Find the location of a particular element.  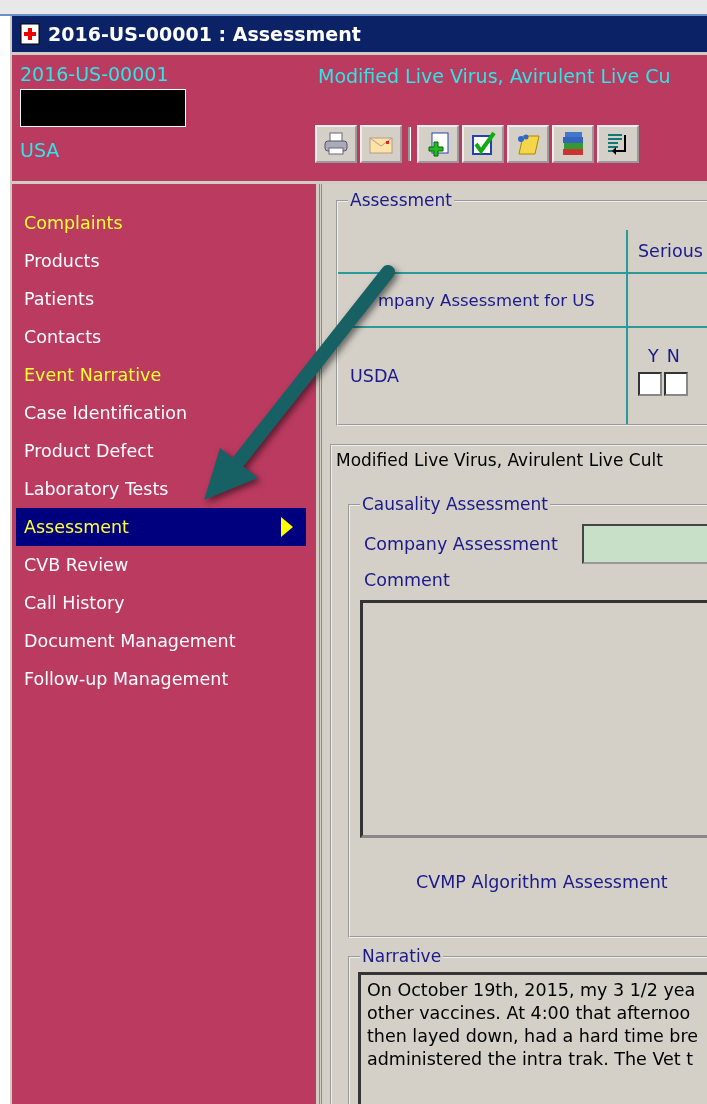

sidebar-item: Follow-up Management is located at coordinates (161, 679).